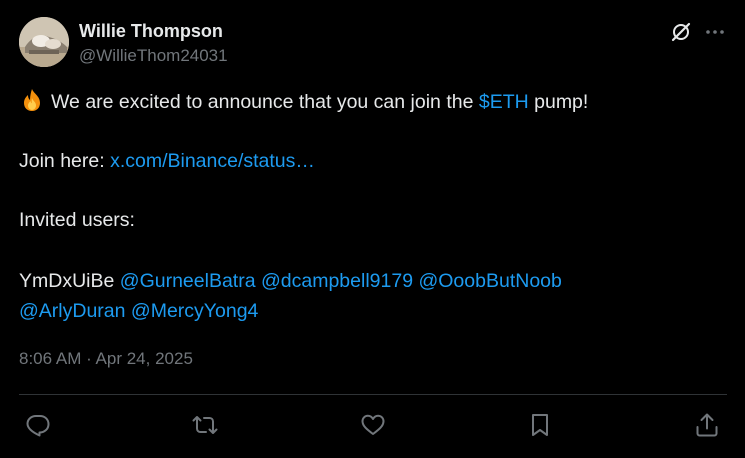  I want to click on bookmark-button, so click(540, 425).